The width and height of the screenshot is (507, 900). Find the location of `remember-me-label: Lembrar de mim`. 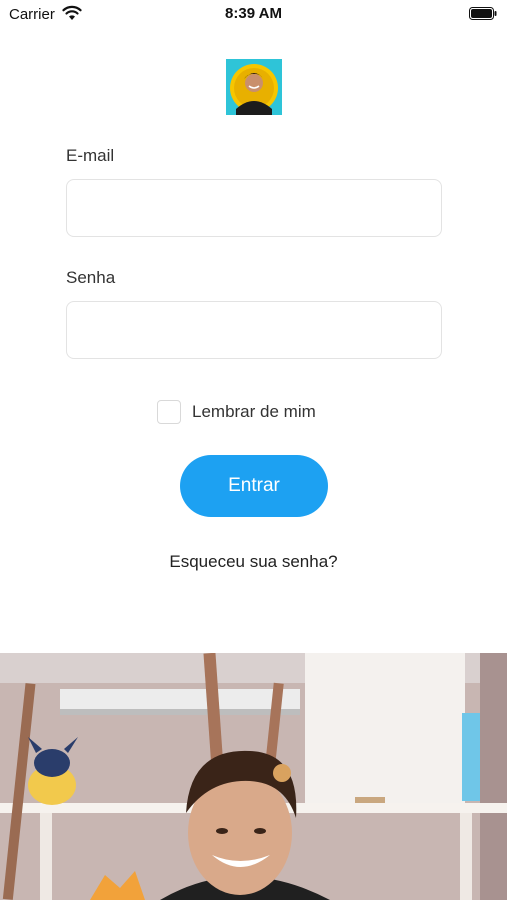

remember-me-label: Lembrar de mim is located at coordinates (254, 412).